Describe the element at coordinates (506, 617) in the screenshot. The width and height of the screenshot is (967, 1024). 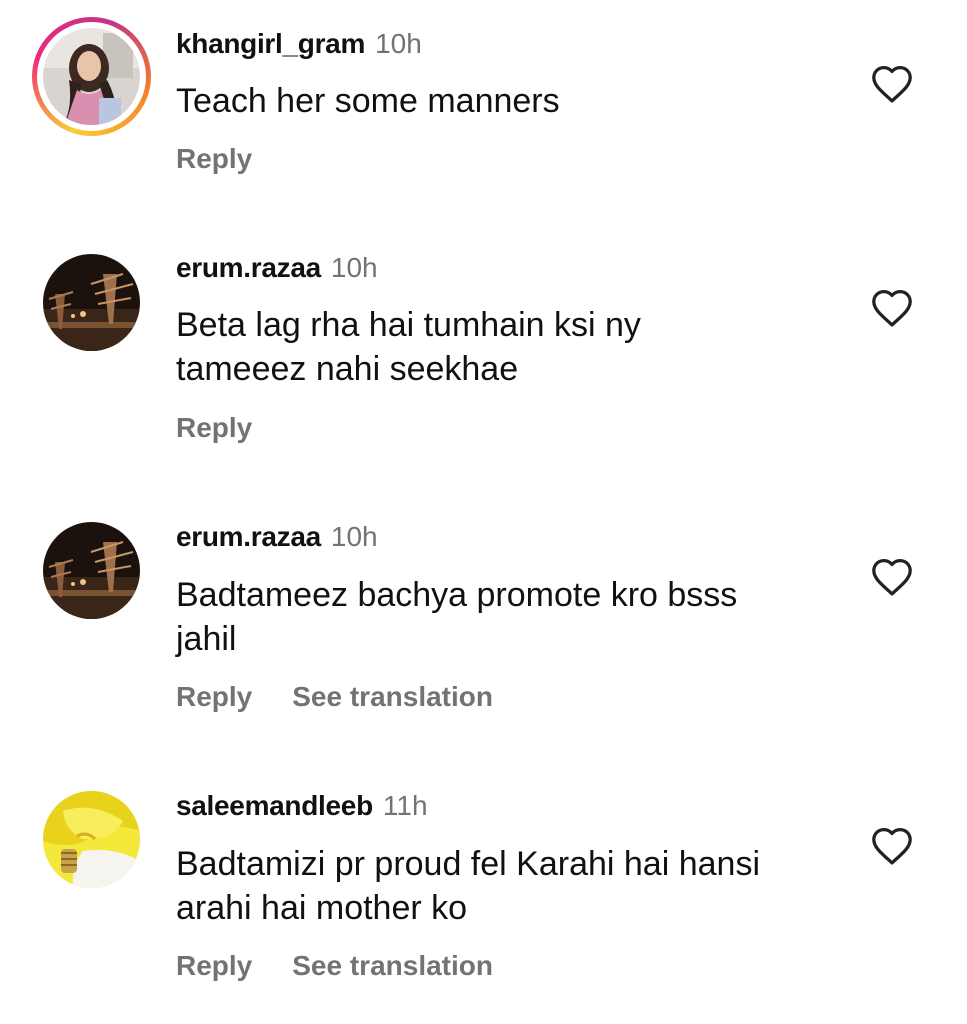
I see `comment-text: Badtameez bachya promote kro bsss jahil` at that location.